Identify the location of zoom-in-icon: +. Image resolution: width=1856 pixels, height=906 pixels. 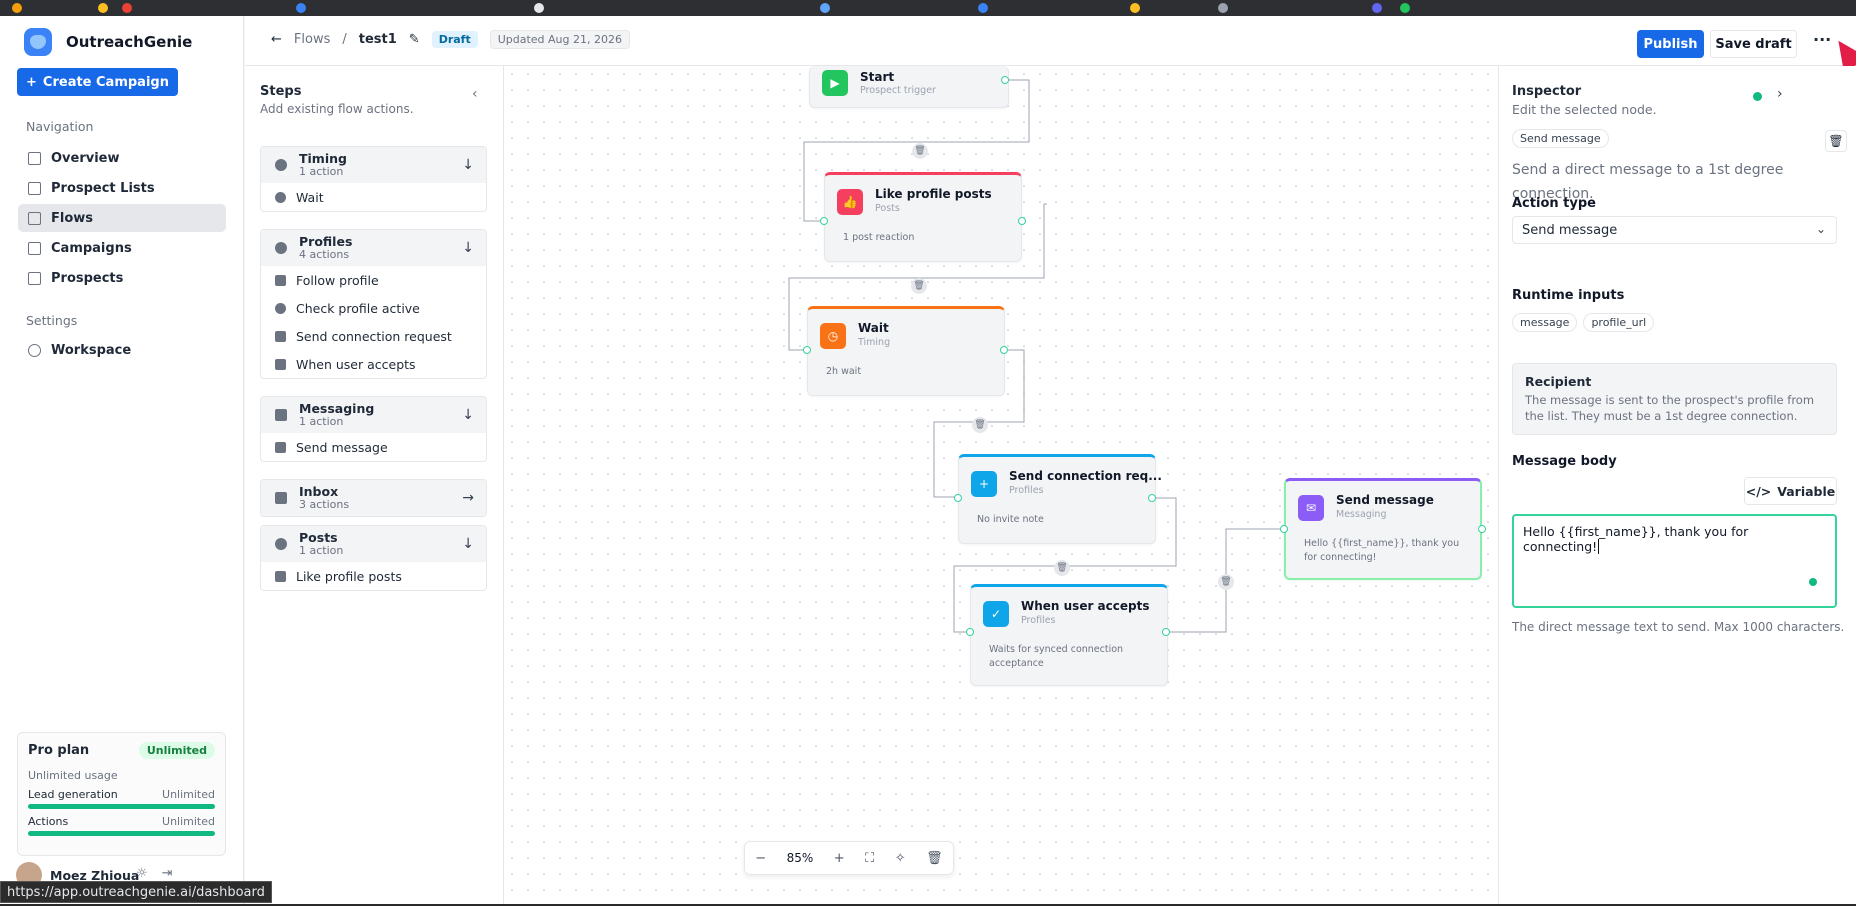
(839, 858).